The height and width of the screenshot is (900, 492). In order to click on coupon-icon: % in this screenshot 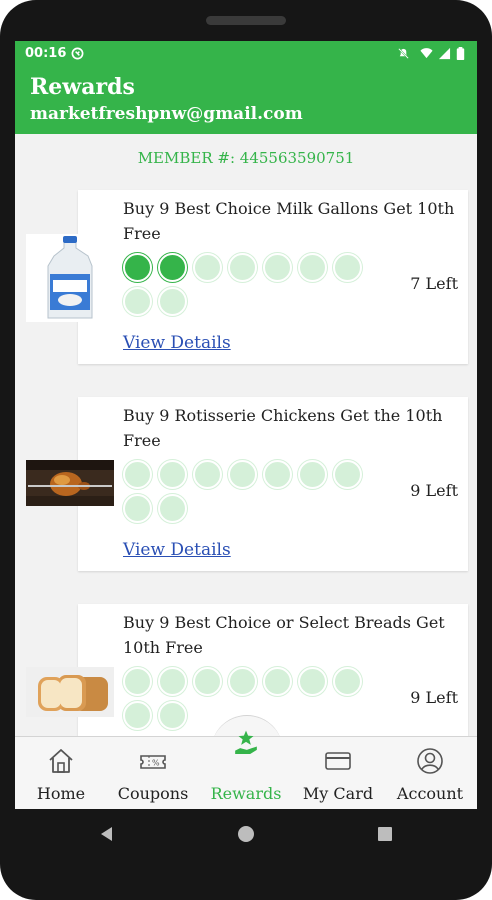, I will do `click(153, 762)`.